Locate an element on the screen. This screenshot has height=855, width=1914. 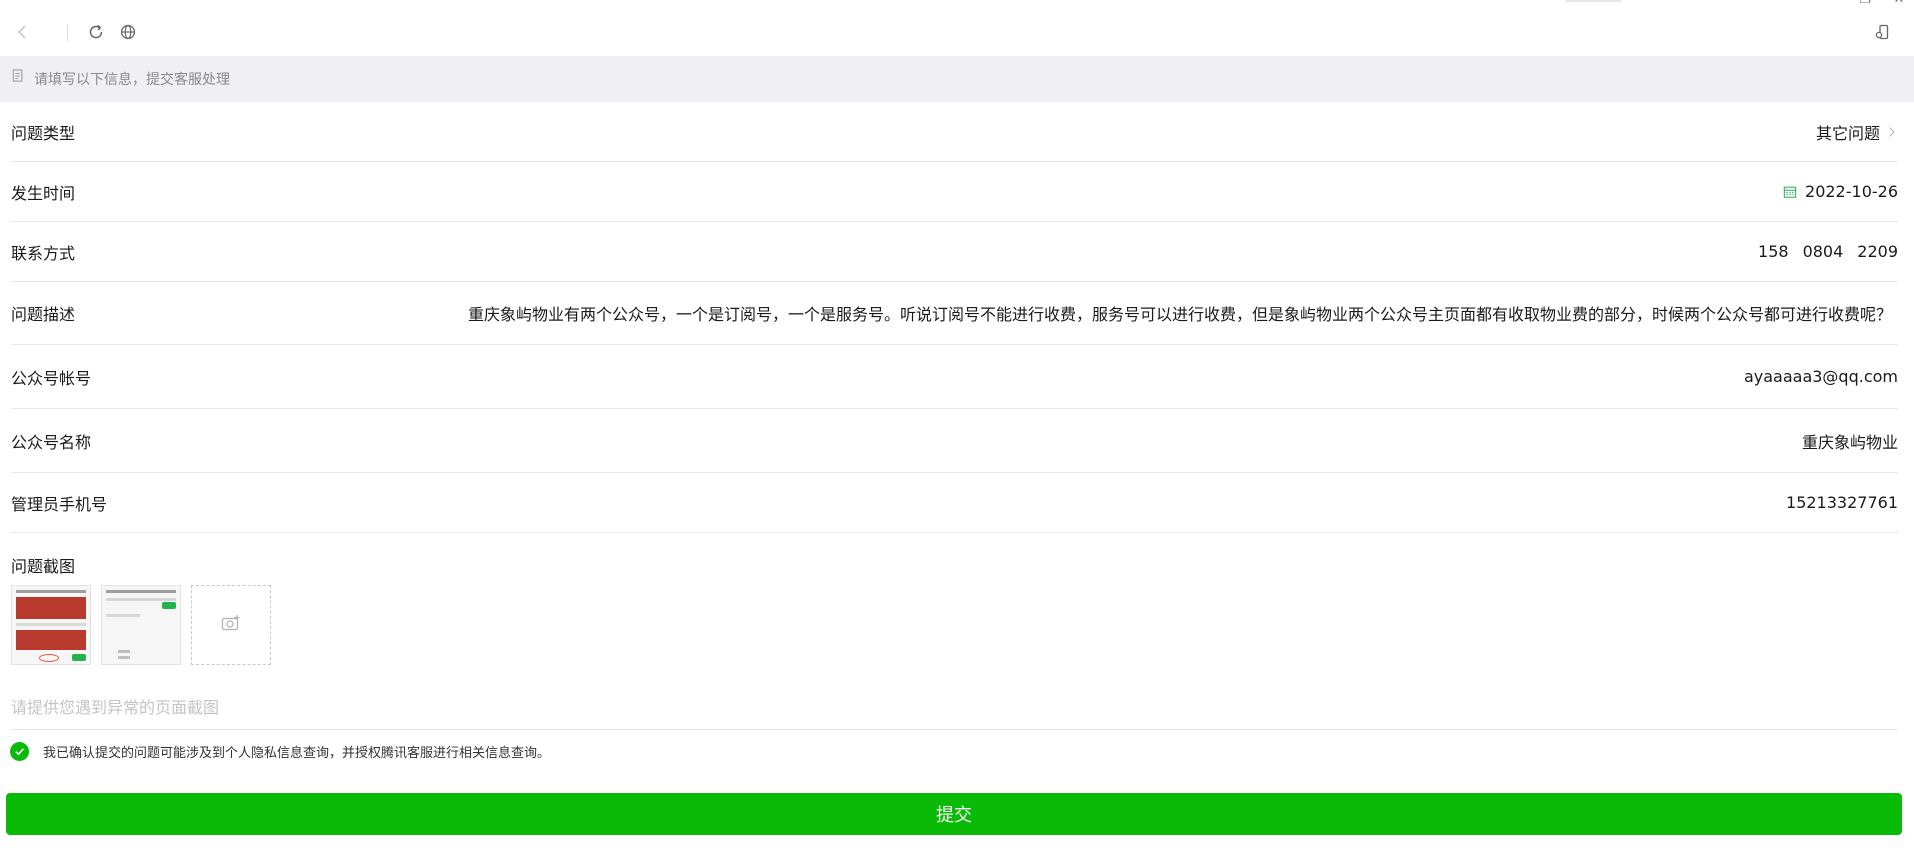
close-icon: ✕ is located at coordinates (1899, 4).